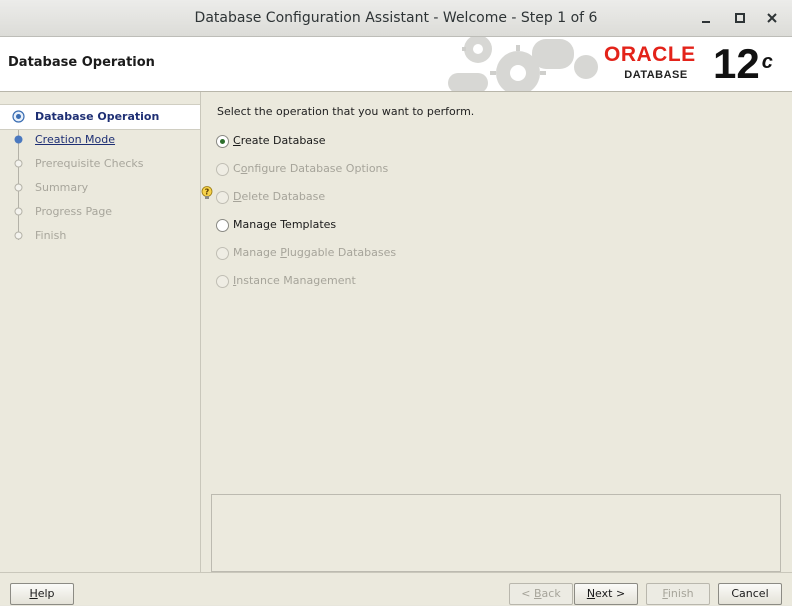 The width and height of the screenshot is (792, 606). What do you see at coordinates (279, 196) in the screenshot?
I see `option-label: Delete Database` at bounding box center [279, 196].